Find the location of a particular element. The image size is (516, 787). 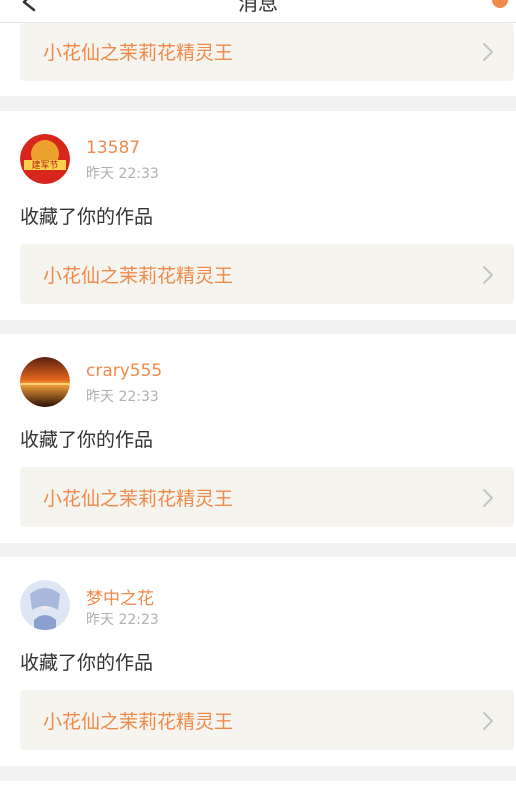

avatar: 建军节 is located at coordinates (45, 159).